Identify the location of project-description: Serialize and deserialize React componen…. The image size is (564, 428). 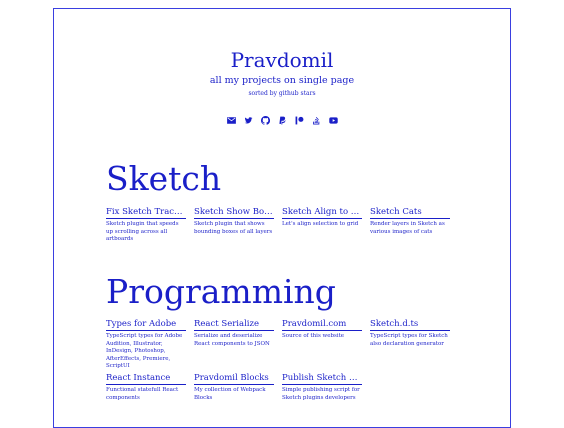
(232, 340).